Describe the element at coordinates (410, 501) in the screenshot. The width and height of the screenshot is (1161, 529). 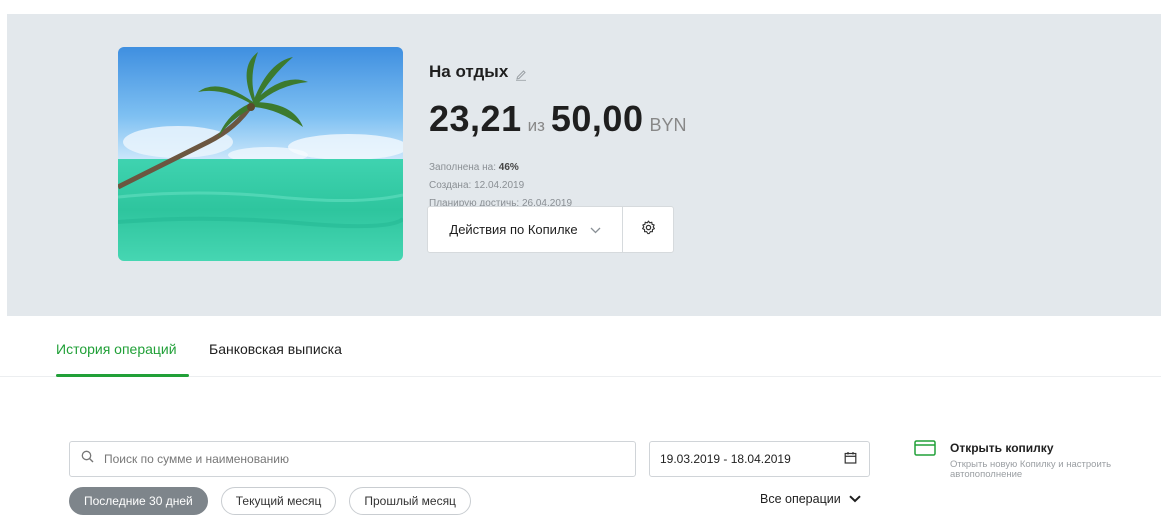
I see `chip-previous-month: Прошлый месяц` at that location.